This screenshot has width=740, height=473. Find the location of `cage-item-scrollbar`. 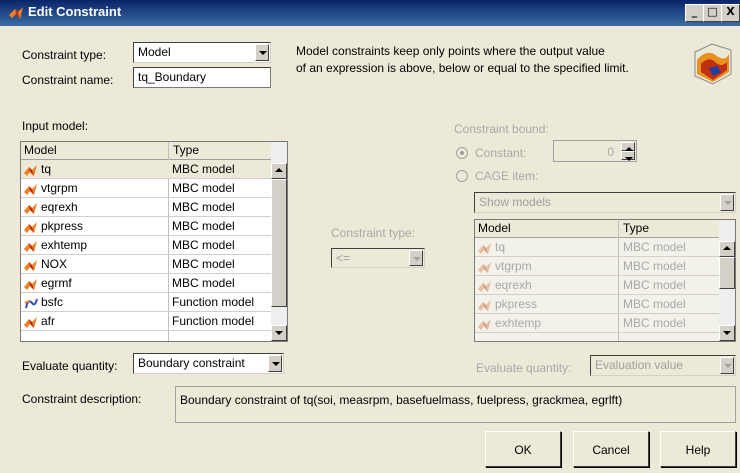

cage-item-scrollbar is located at coordinates (727, 280).